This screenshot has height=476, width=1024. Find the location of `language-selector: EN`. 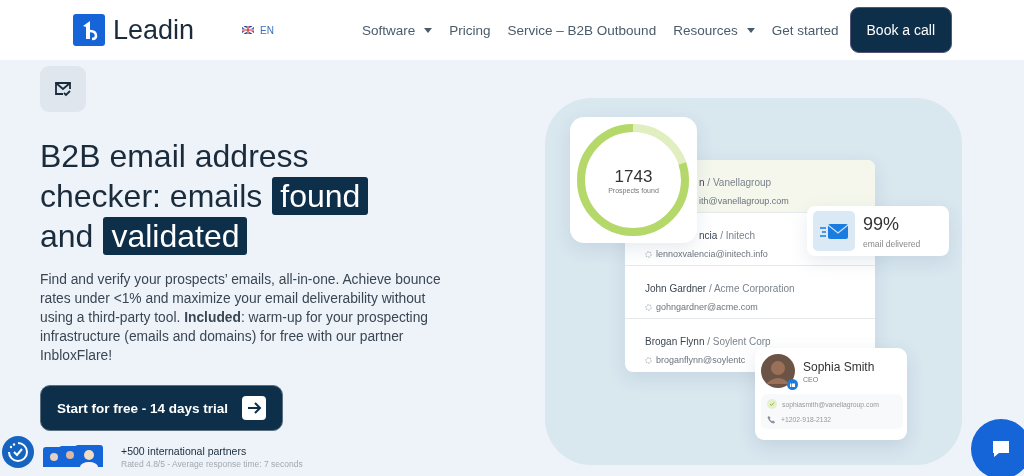

language-selector: EN is located at coordinates (267, 30).